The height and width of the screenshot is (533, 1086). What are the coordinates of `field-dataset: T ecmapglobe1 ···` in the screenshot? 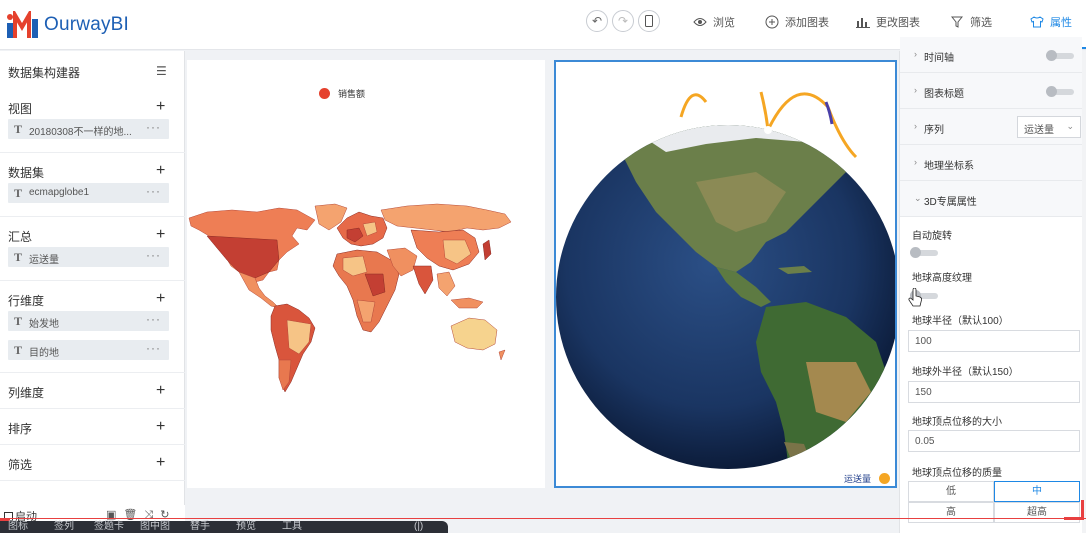 It's located at (88, 193).